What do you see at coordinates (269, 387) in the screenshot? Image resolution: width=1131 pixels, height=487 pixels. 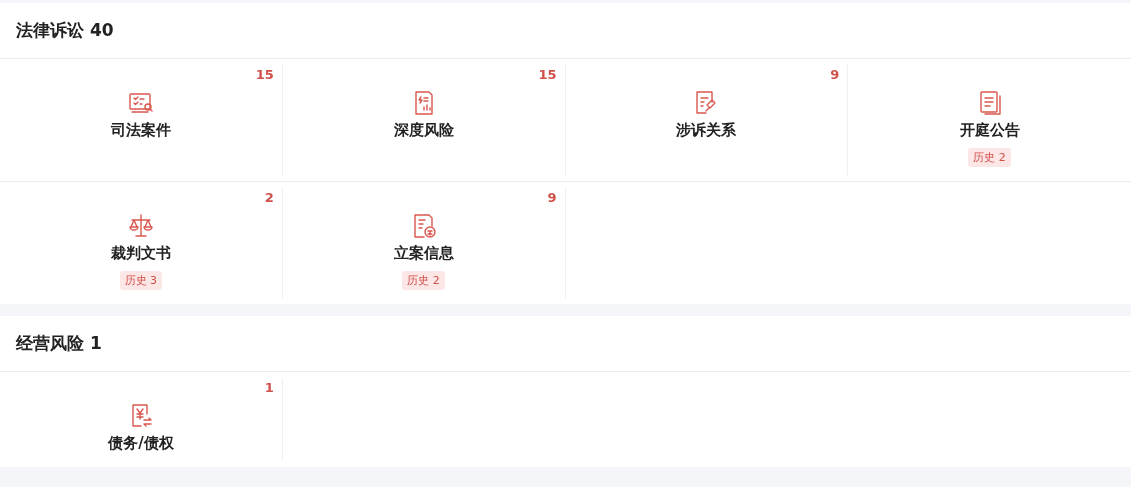 I see `count: 1` at bounding box center [269, 387].